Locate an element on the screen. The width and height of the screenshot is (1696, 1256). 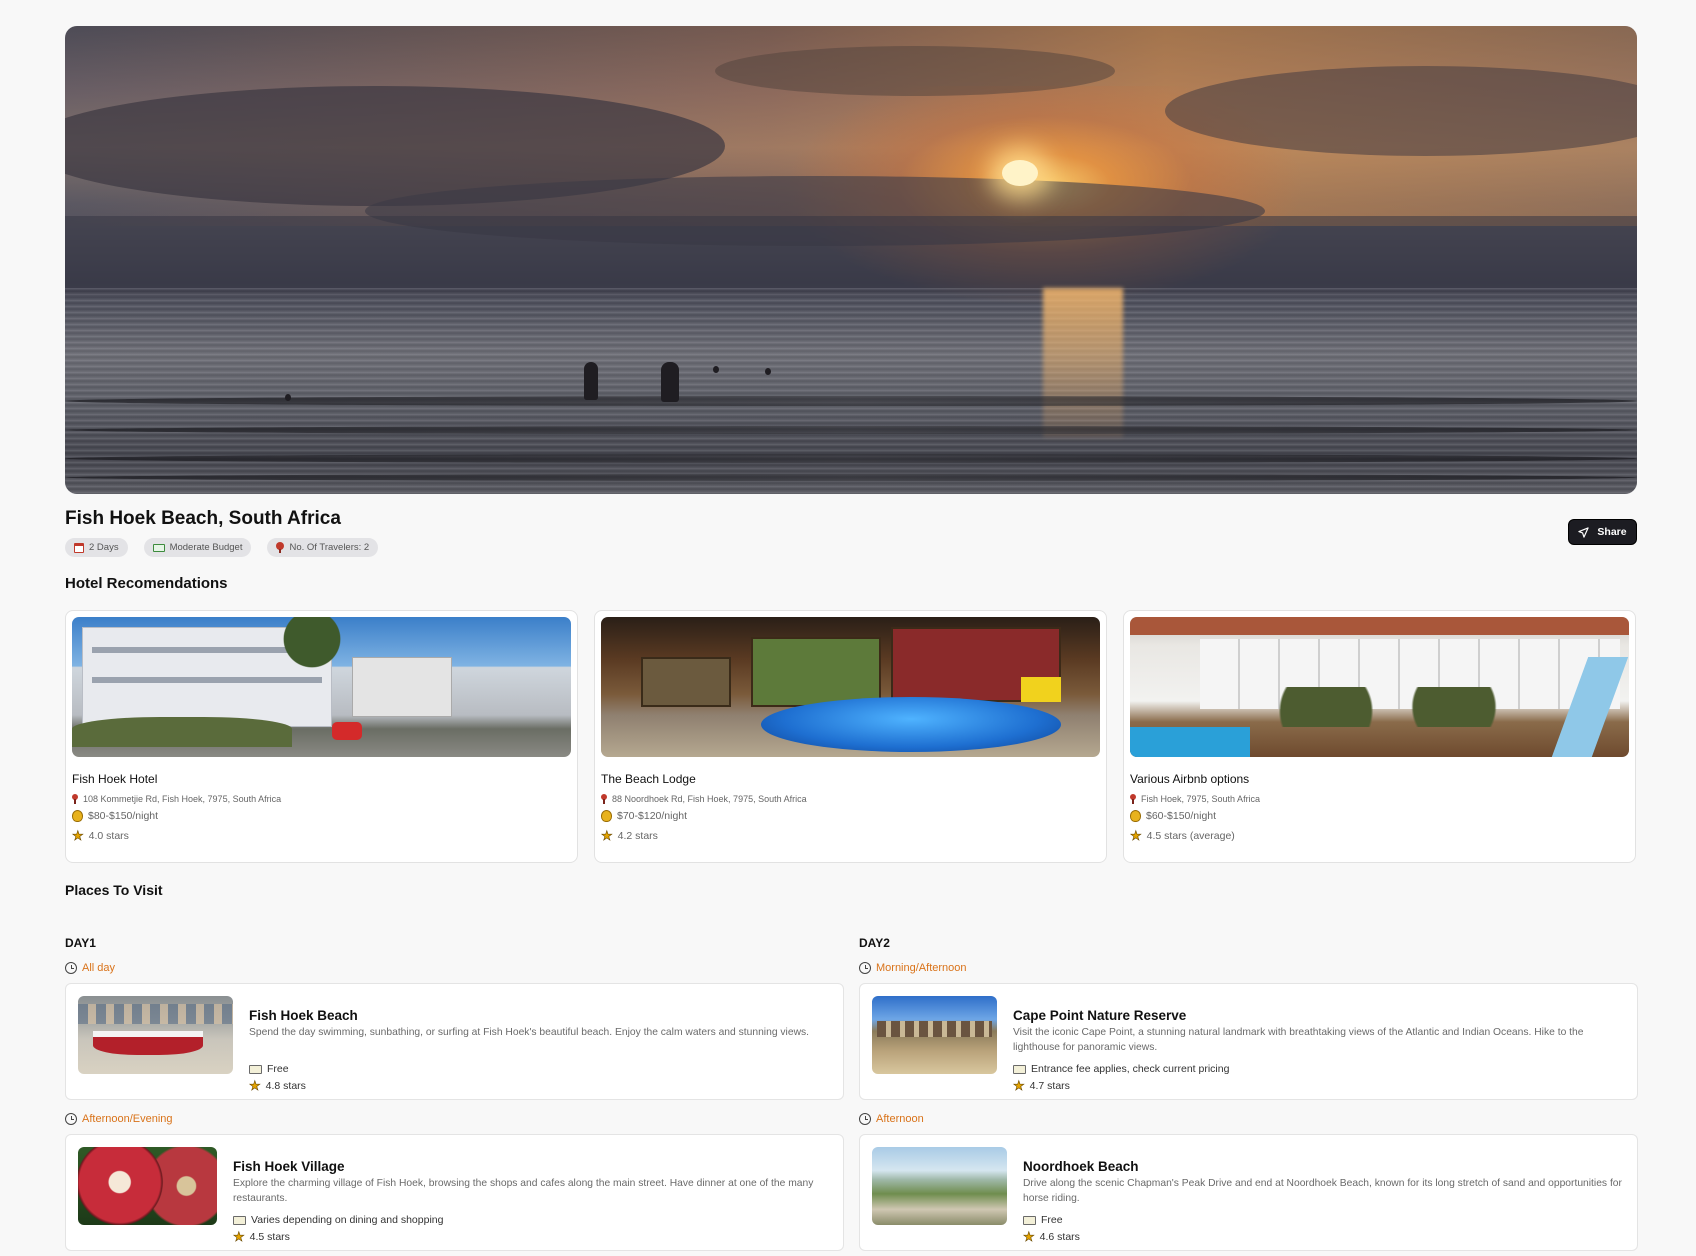
traveler-icon is located at coordinates (280, 547).